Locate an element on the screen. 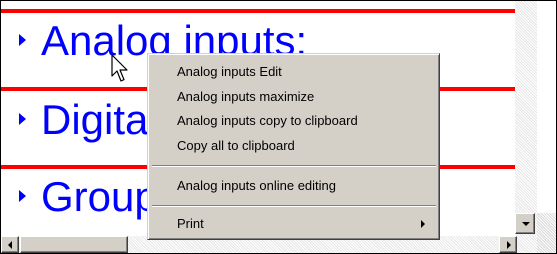  menu-item-copy-all: Copy all to clipboard is located at coordinates (294, 146).